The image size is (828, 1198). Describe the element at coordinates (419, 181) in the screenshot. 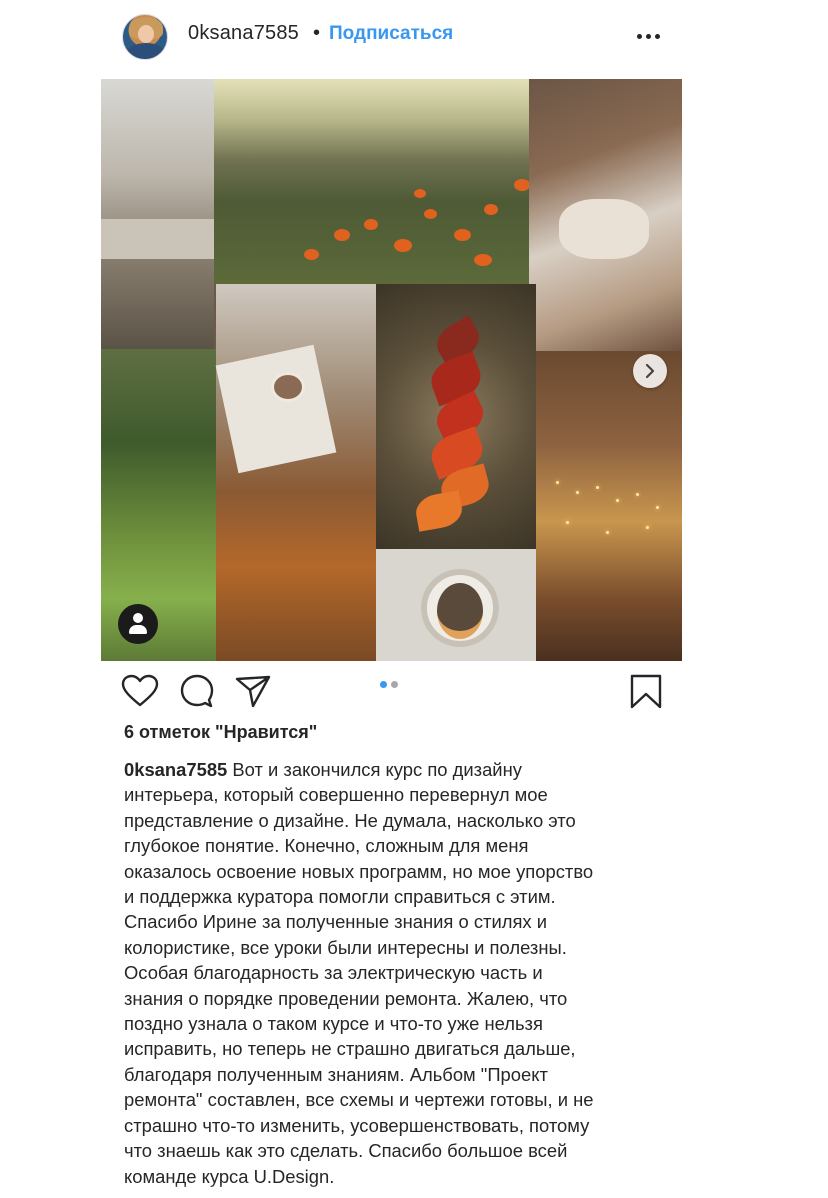

I see `collage-tile-flowers` at that location.